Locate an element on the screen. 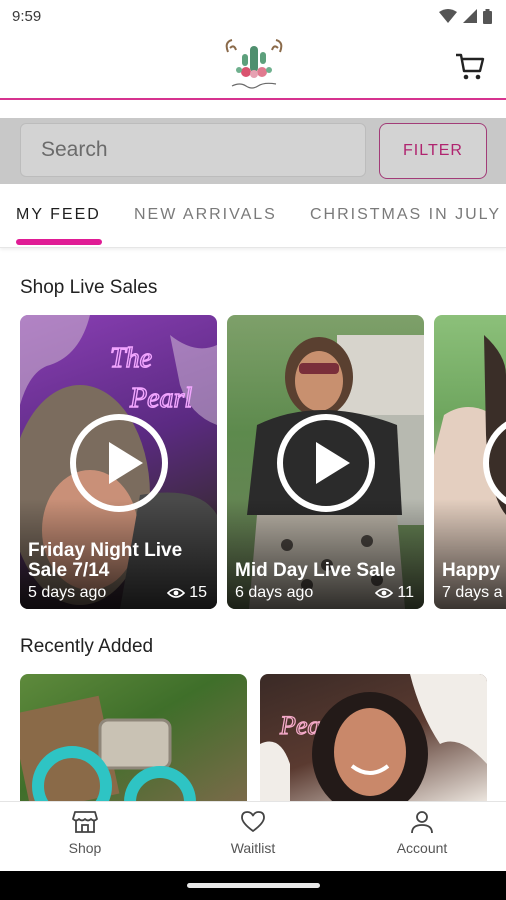  battery-icon is located at coordinates (487, 16).